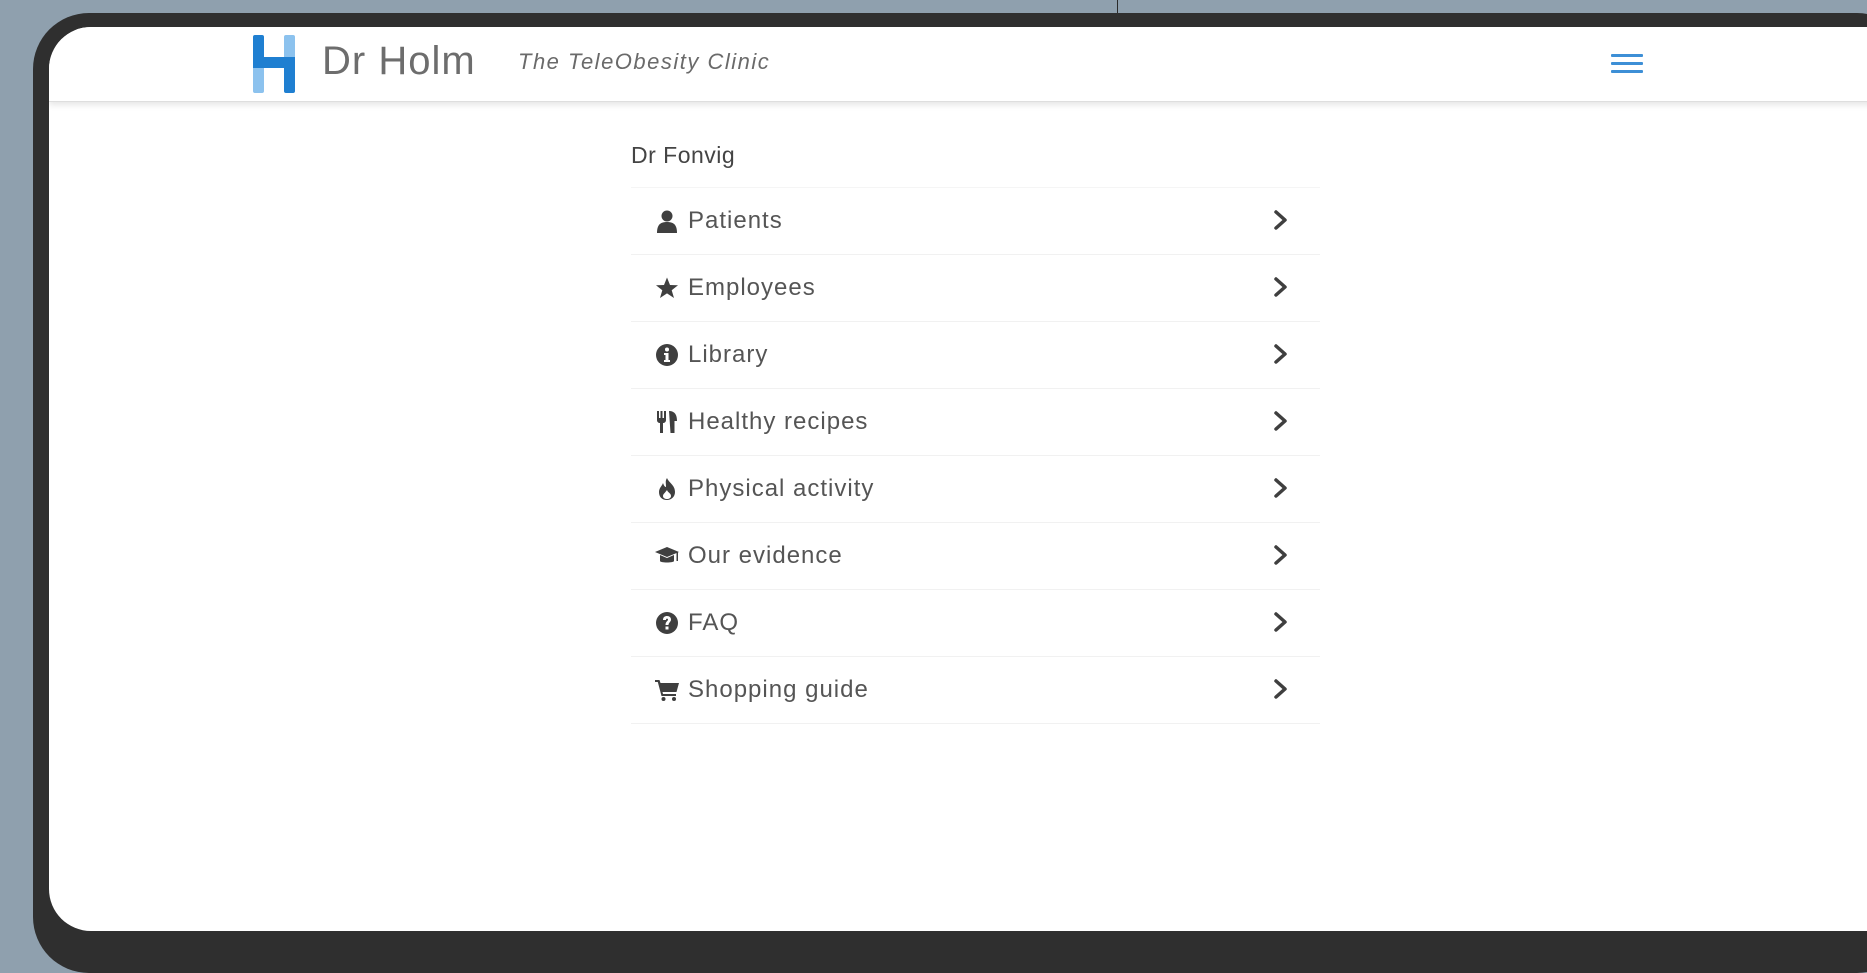 The height and width of the screenshot is (973, 1867). What do you see at coordinates (735, 220) in the screenshot?
I see `nav-label: Patients` at bounding box center [735, 220].